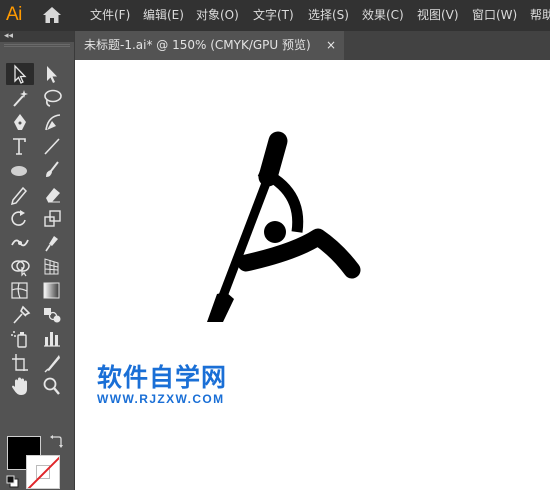 The height and width of the screenshot is (490, 550). Describe the element at coordinates (438, 15) in the screenshot. I see `menu-view: 视图(V)` at that location.